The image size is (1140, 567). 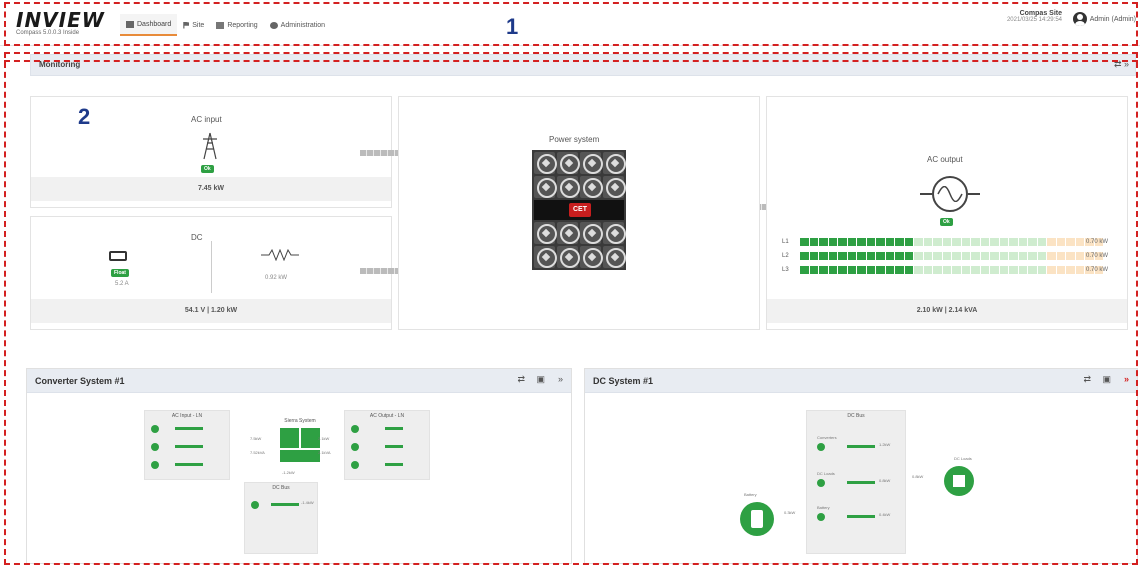 I want to click on battery-icon, so click(x=757, y=519).